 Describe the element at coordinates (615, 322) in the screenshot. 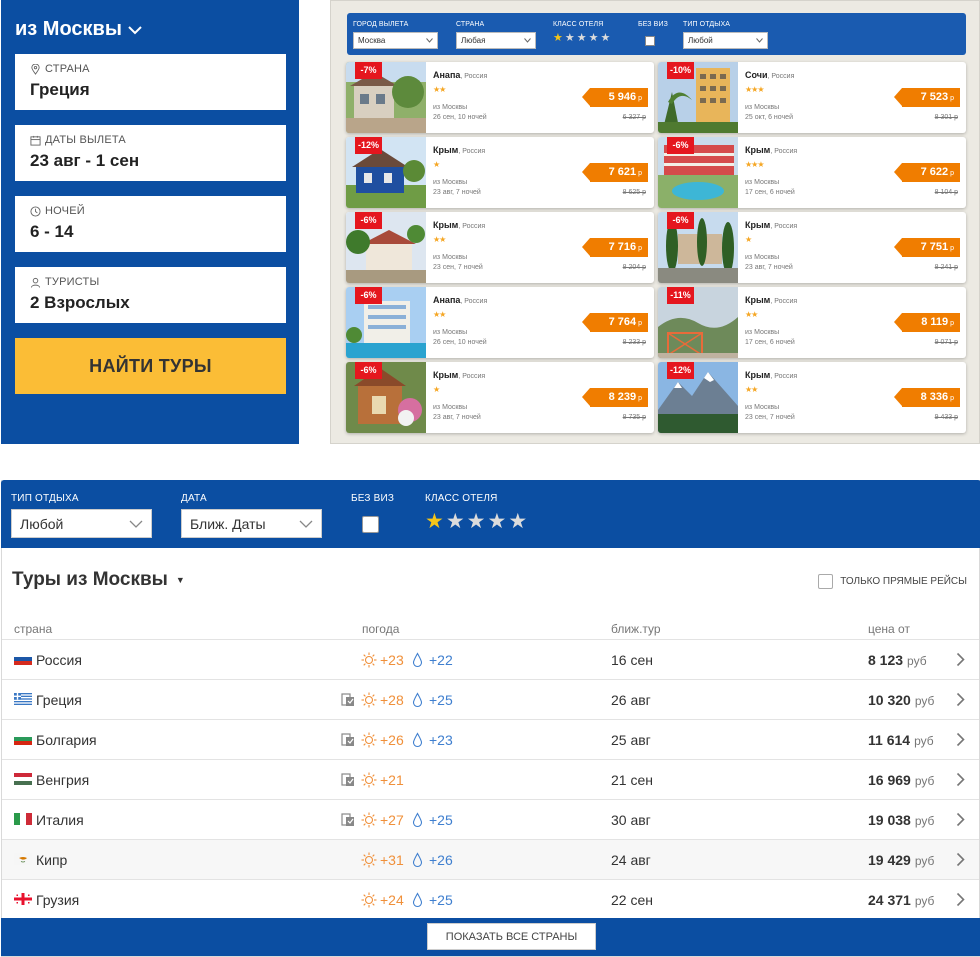

I see `deal-price: 7 764 р` at that location.